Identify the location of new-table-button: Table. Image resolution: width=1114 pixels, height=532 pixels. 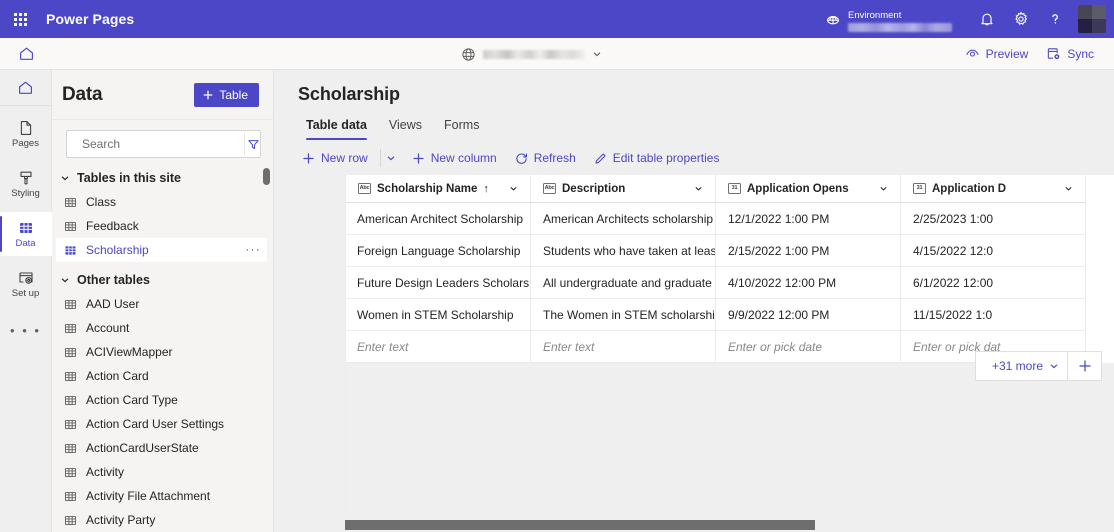
(226, 94).